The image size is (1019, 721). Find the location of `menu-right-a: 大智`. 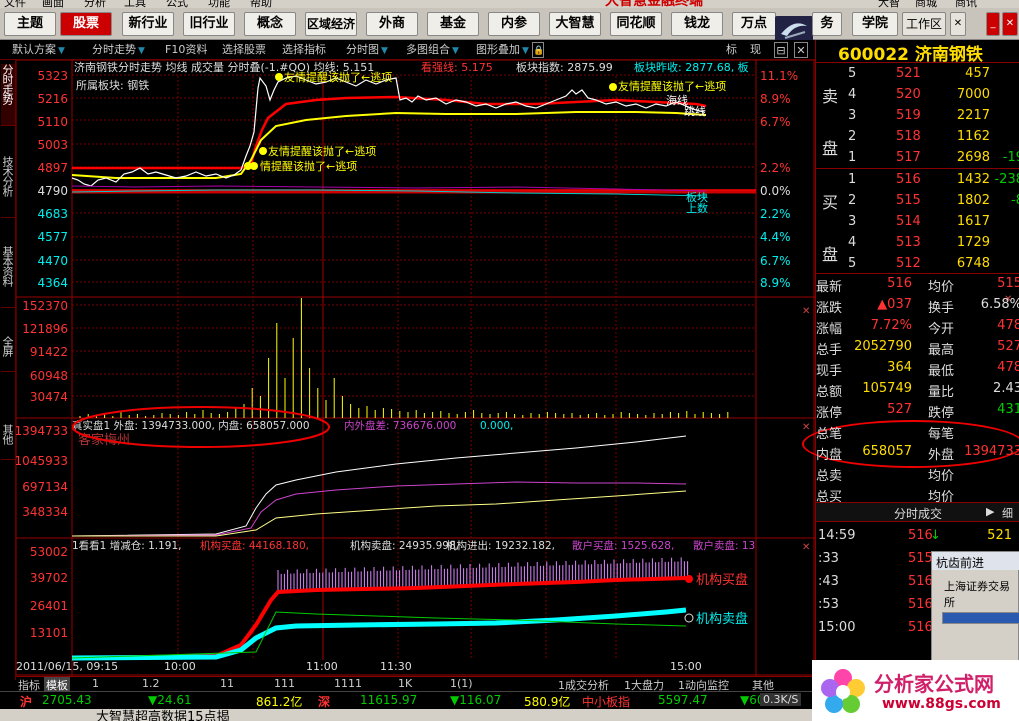

menu-right-a: 大智 is located at coordinates (889, 4).